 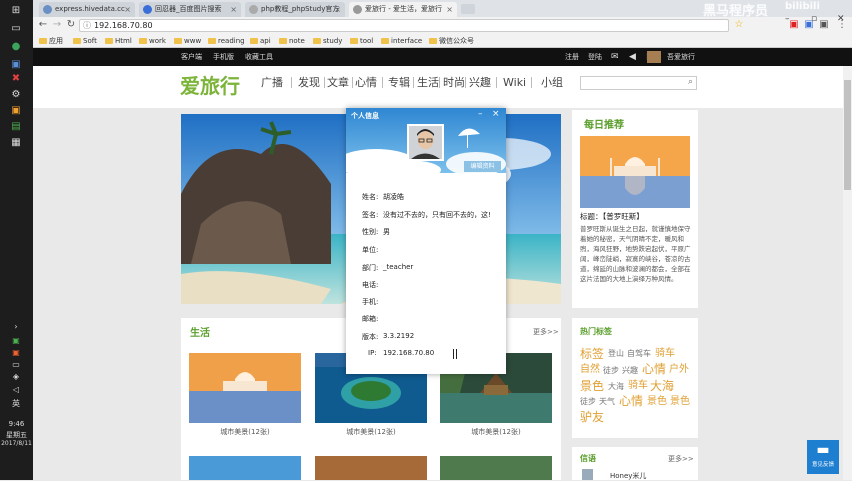 I want to click on profile-avatar, so click(x=425, y=142).